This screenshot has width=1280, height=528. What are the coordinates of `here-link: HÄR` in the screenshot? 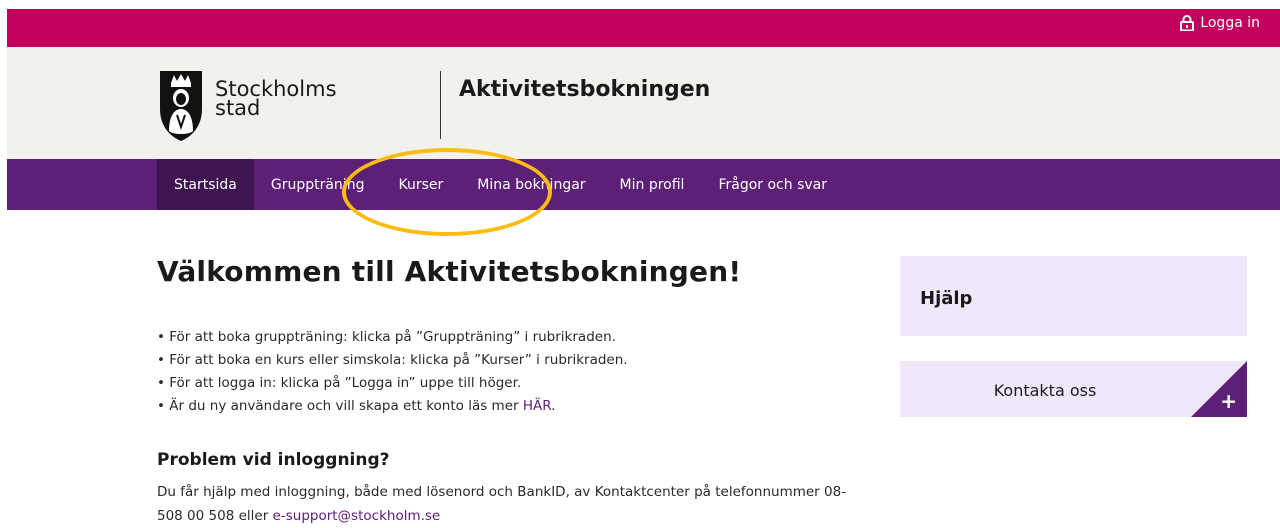 It's located at (537, 406).